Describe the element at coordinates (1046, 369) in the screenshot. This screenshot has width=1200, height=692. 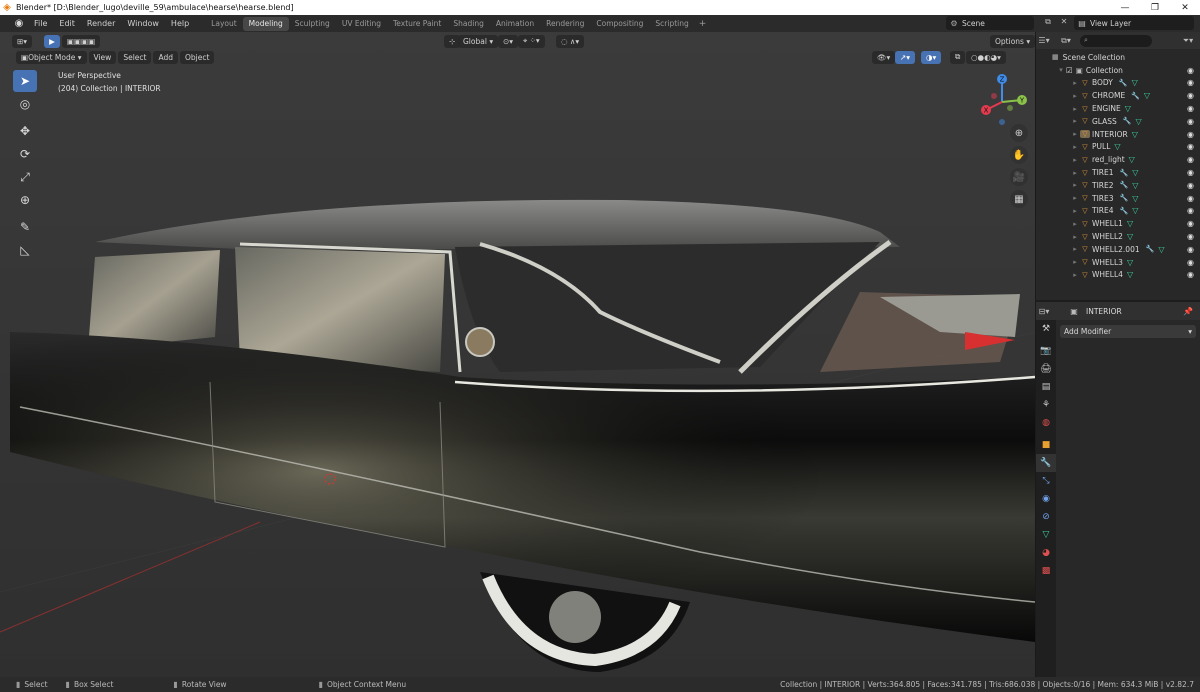
I see `output-tab-icon: 🖨` at that location.